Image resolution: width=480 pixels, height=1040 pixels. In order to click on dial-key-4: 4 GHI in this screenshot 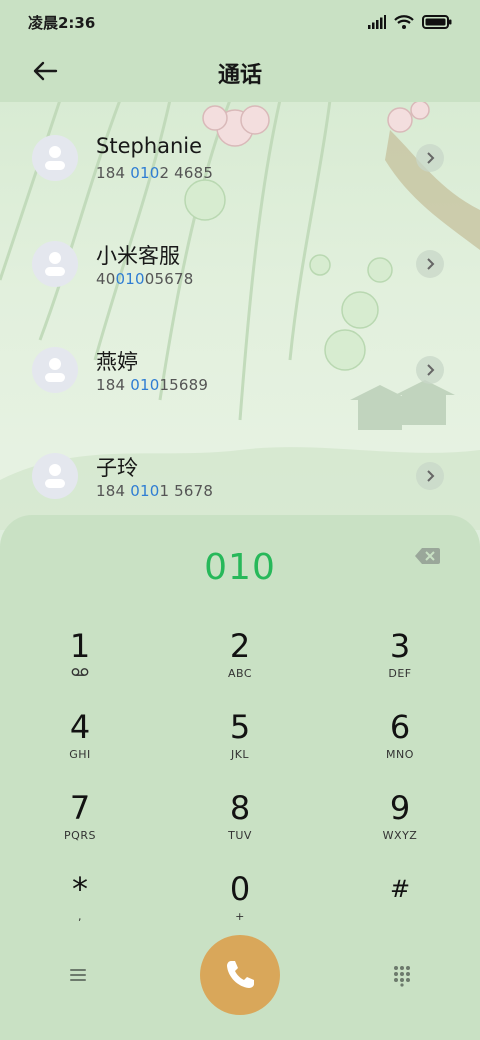, I will do `click(80, 743)`.